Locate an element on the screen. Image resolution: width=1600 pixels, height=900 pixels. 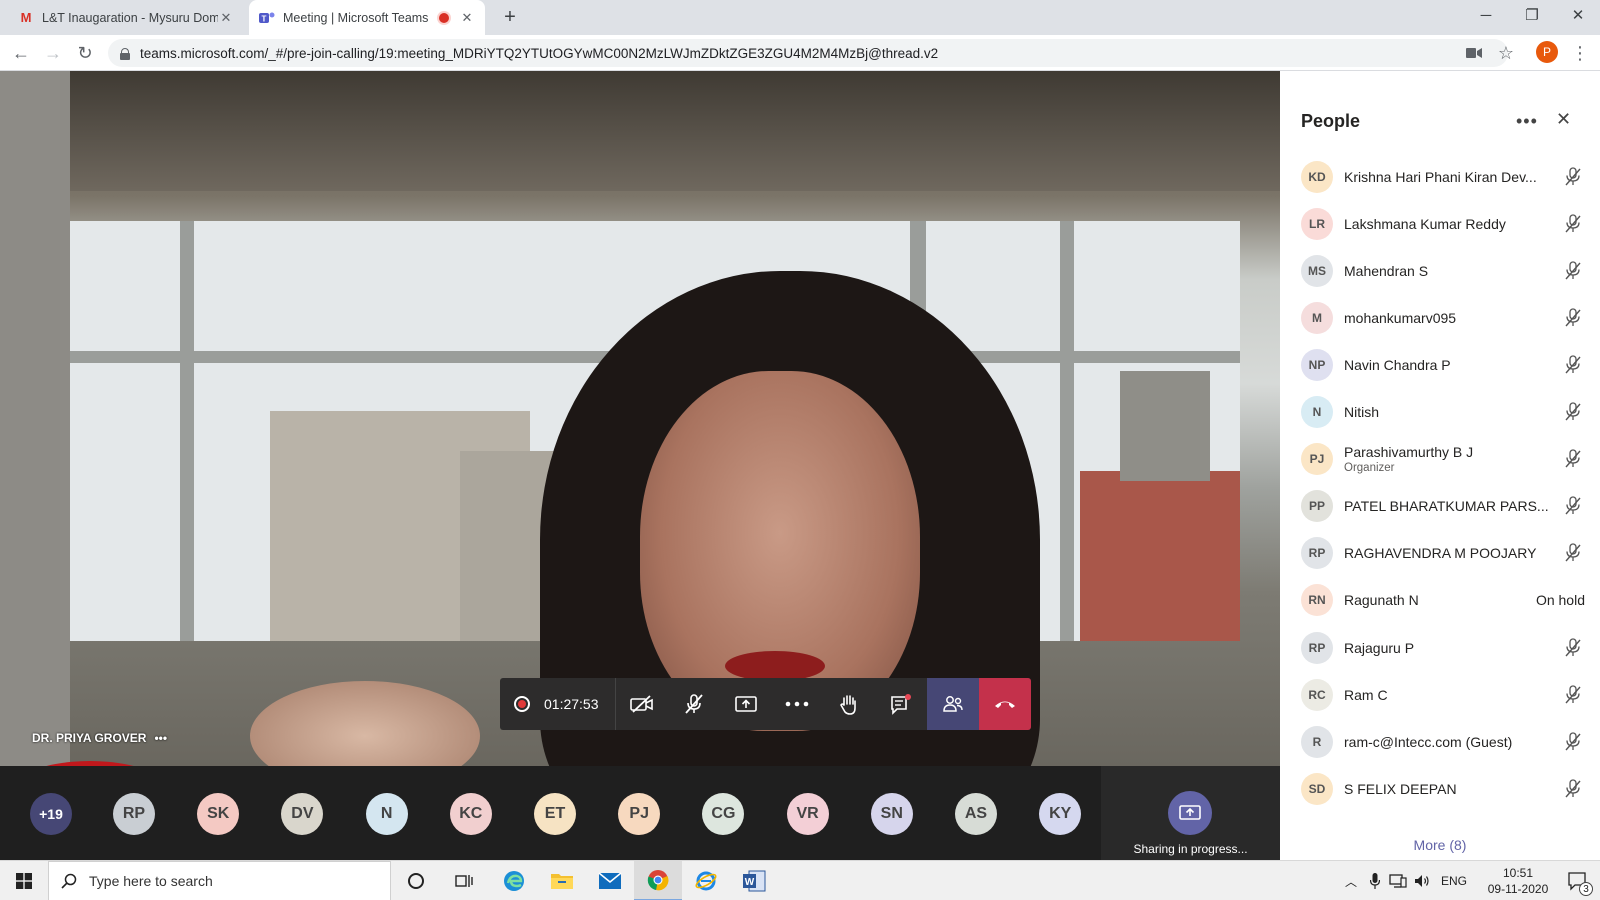
participant-avatar: PP is located at coordinates (1317, 506).